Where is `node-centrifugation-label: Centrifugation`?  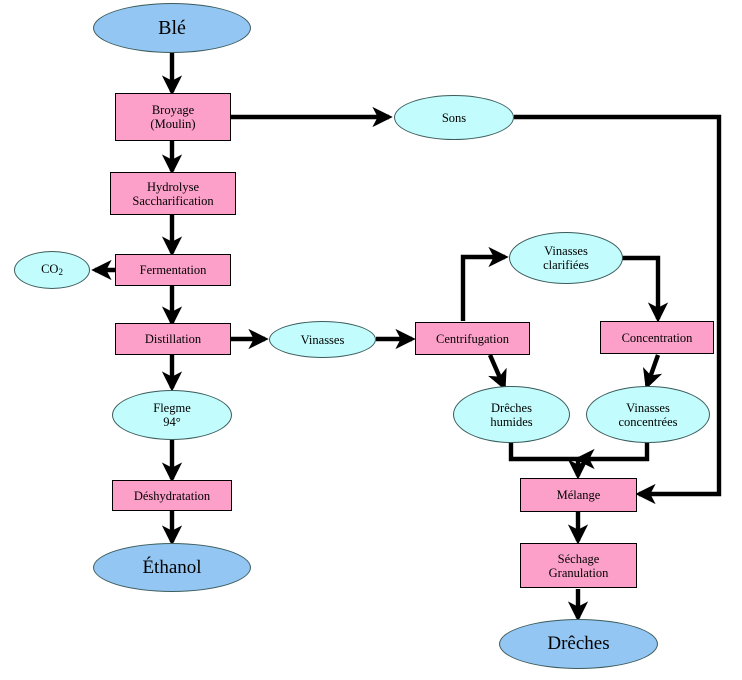
node-centrifugation-label: Centrifugation is located at coordinates (472, 338).